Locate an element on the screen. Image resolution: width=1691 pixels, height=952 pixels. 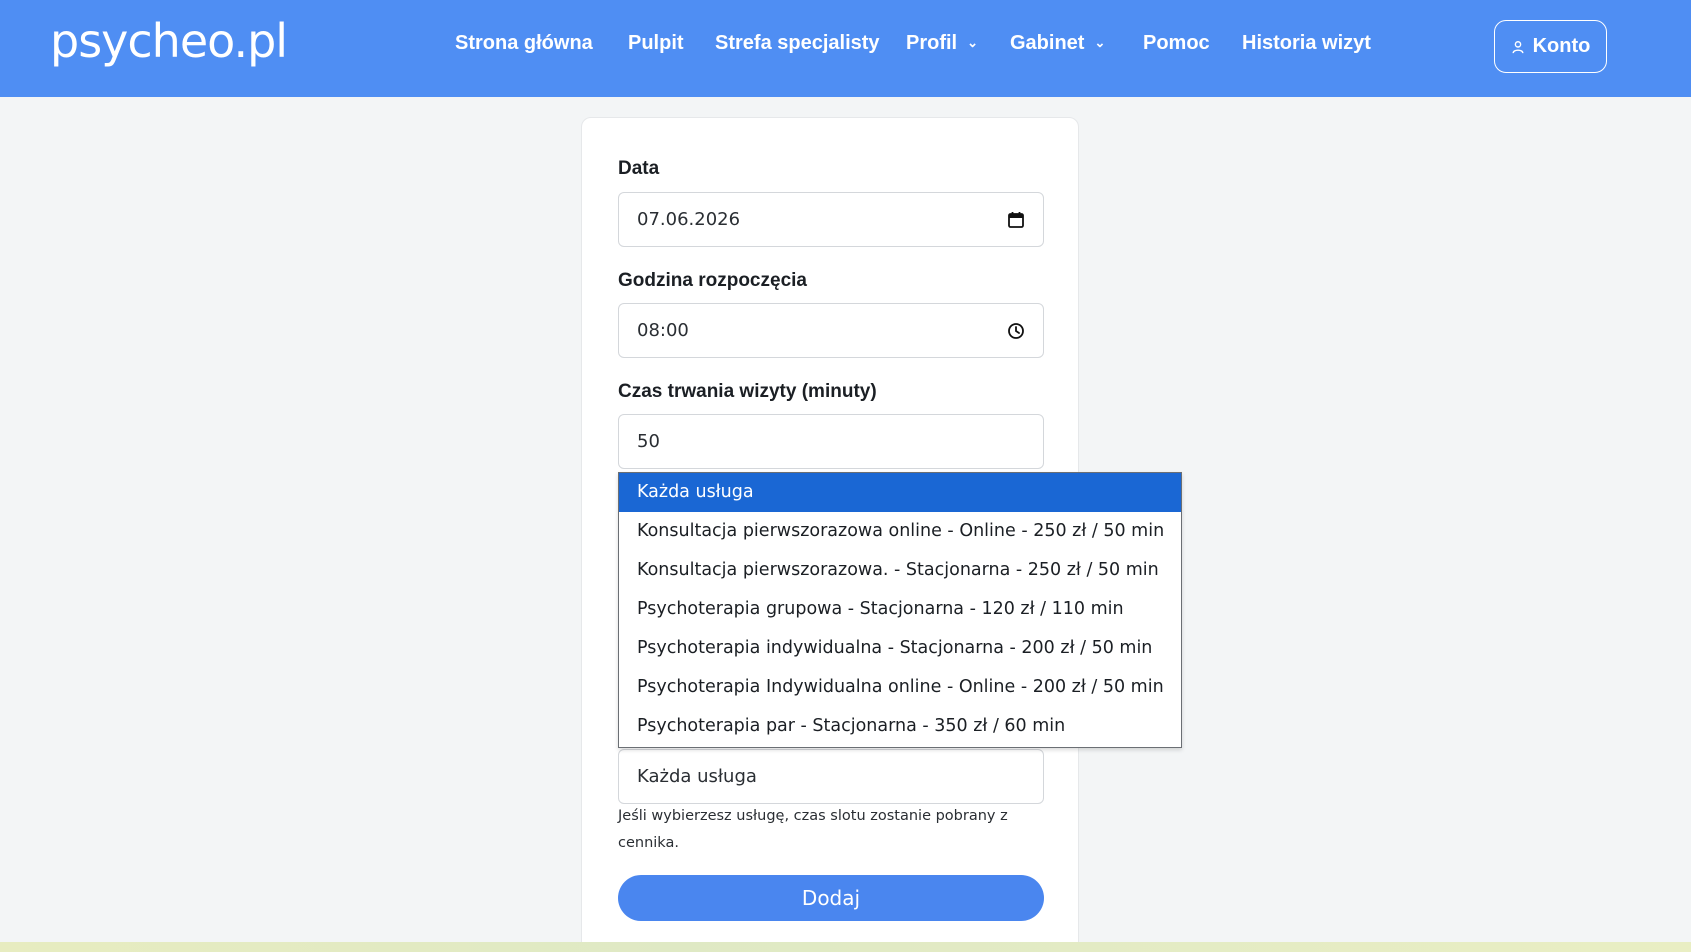
add-button: Dodaj is located at coordinates (831, 898).